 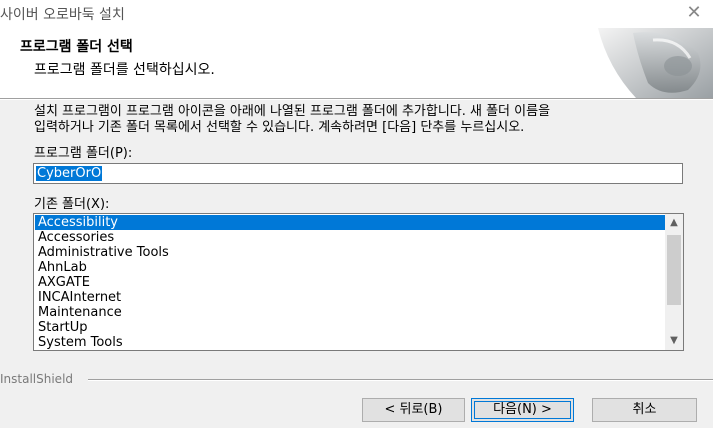 I want to click on program-folder-label: 프로그램 폴더(P):, so click(x=83, y=153).